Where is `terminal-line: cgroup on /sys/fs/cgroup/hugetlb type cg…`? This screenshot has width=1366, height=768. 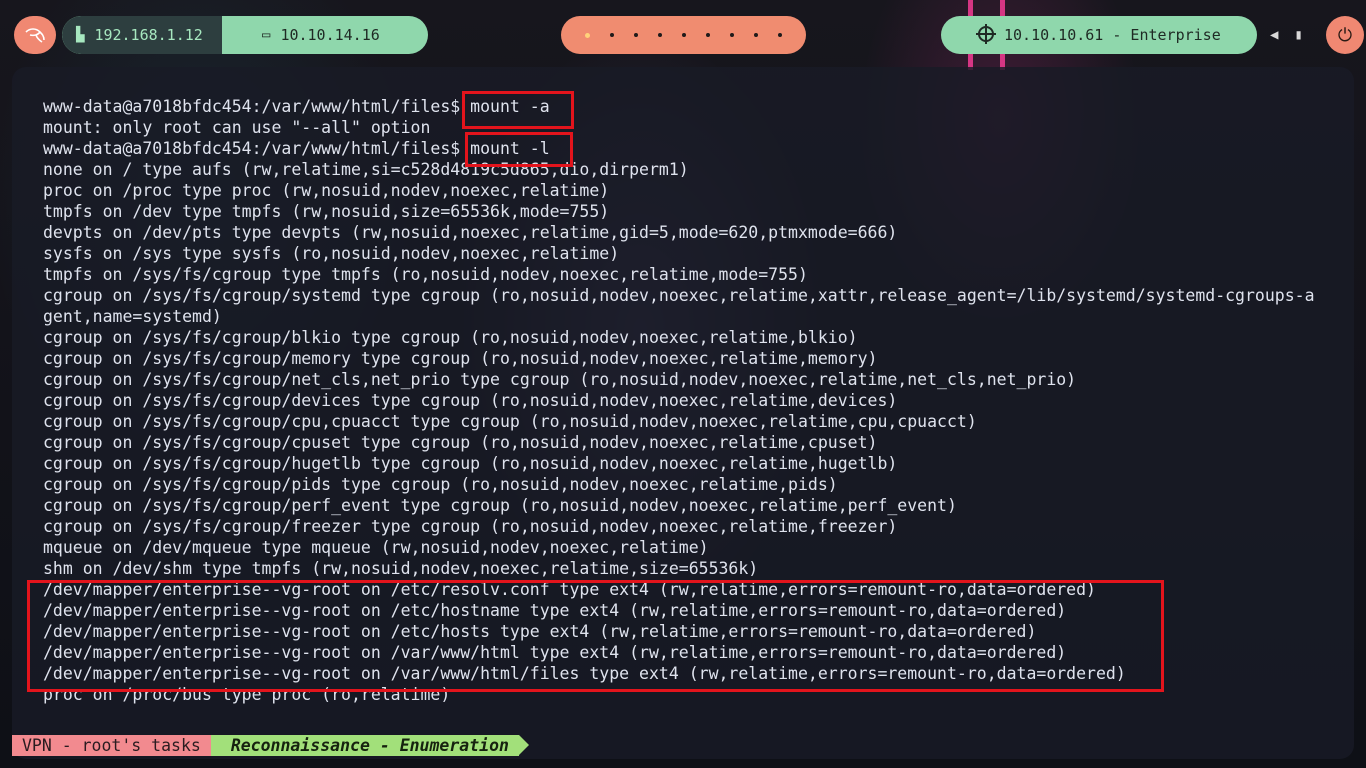 terminal-line: cgroup on /sys/fs/cgroup/hugetlb type cg… is located at coordinates (470, 463).